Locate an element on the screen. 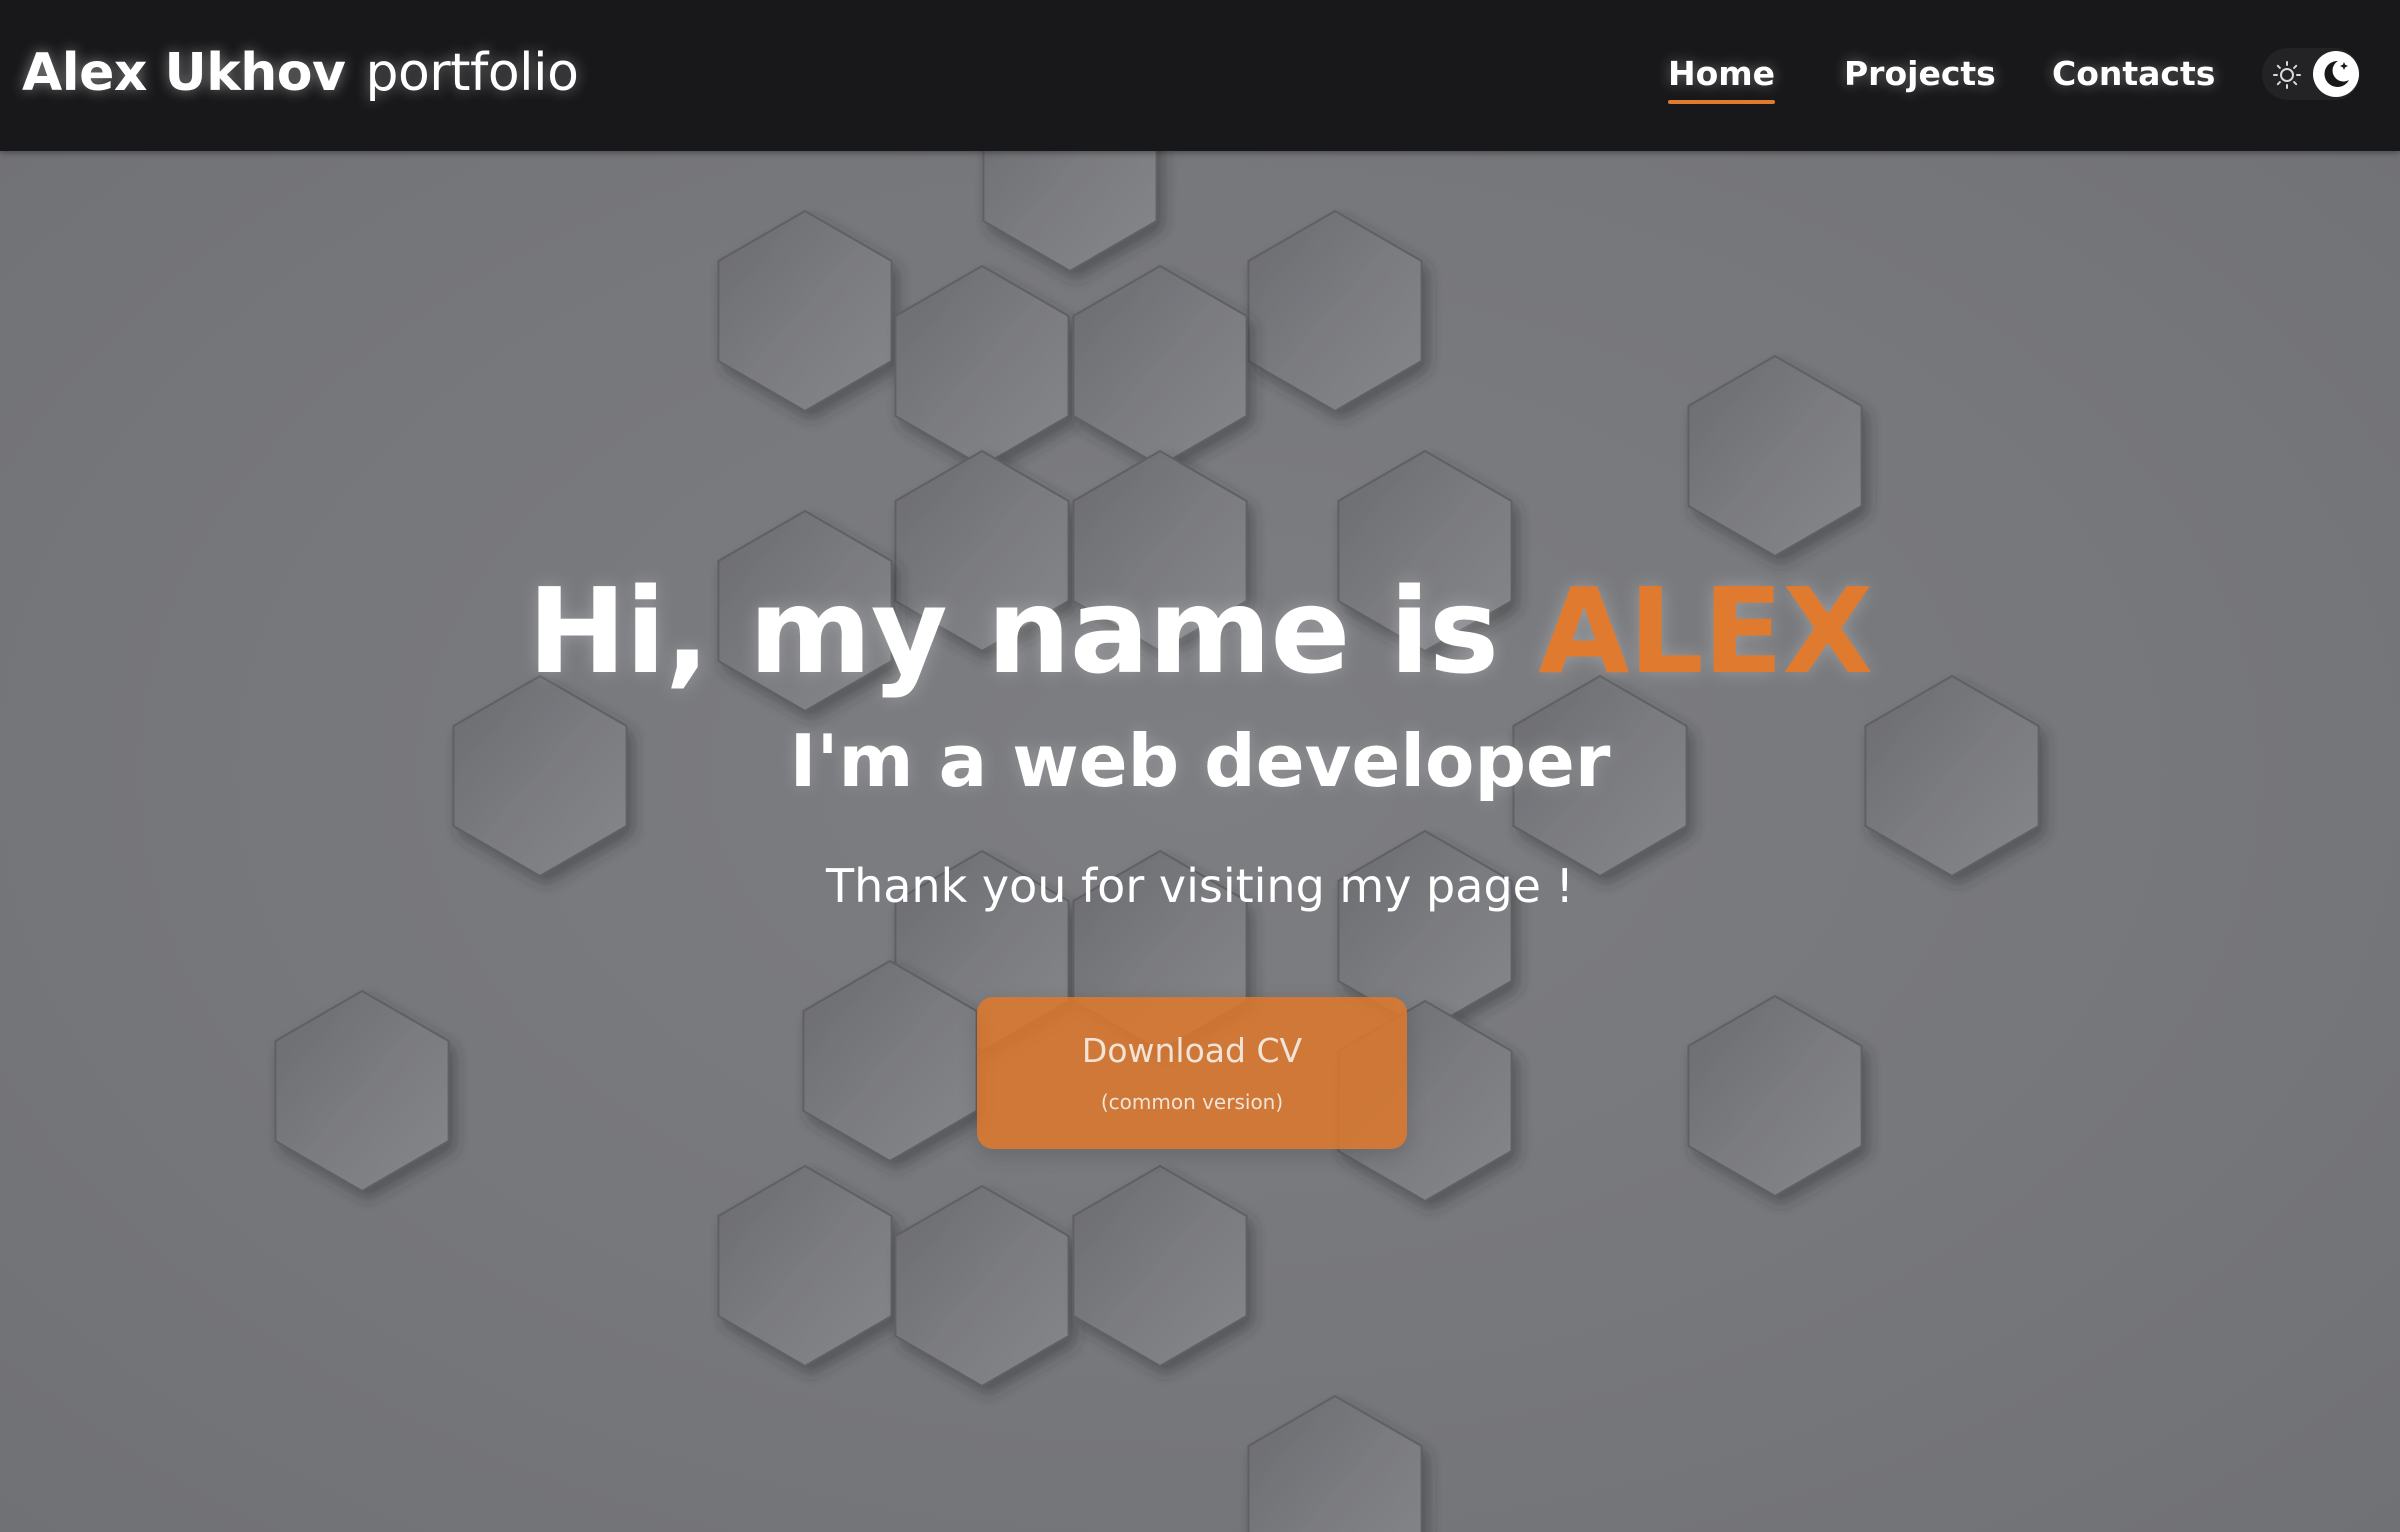 The height and width of the screenshot is (1532, 2400). download-cv-sublabel: (common version) is located at coordinates (1192, 1102).